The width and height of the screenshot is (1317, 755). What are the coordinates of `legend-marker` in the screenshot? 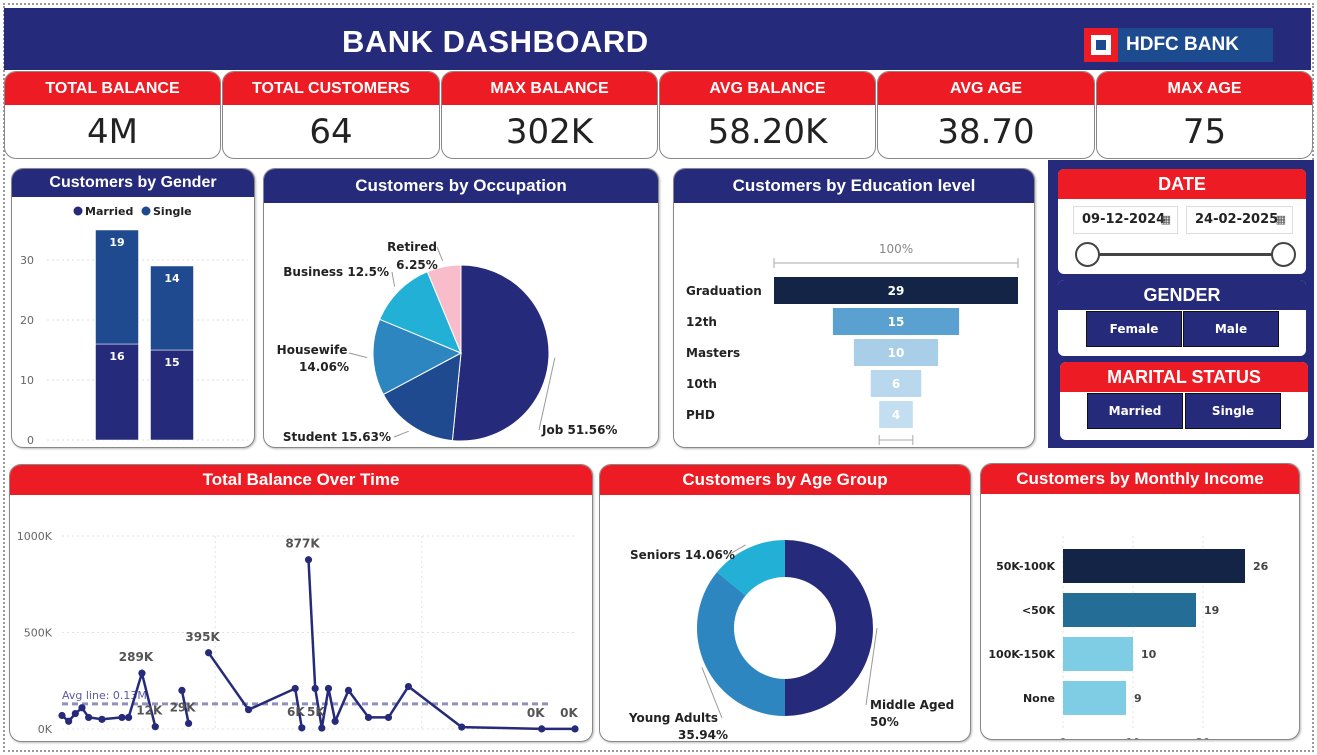 It's located at (146, 211).